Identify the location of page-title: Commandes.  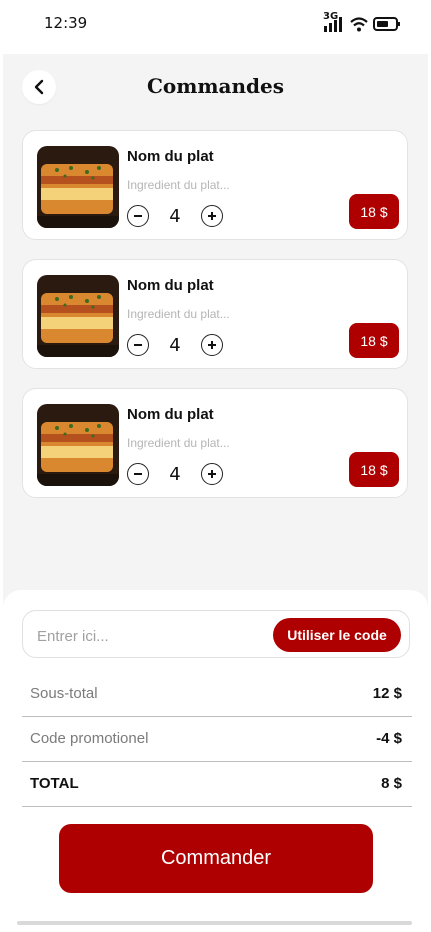
(215, 86).